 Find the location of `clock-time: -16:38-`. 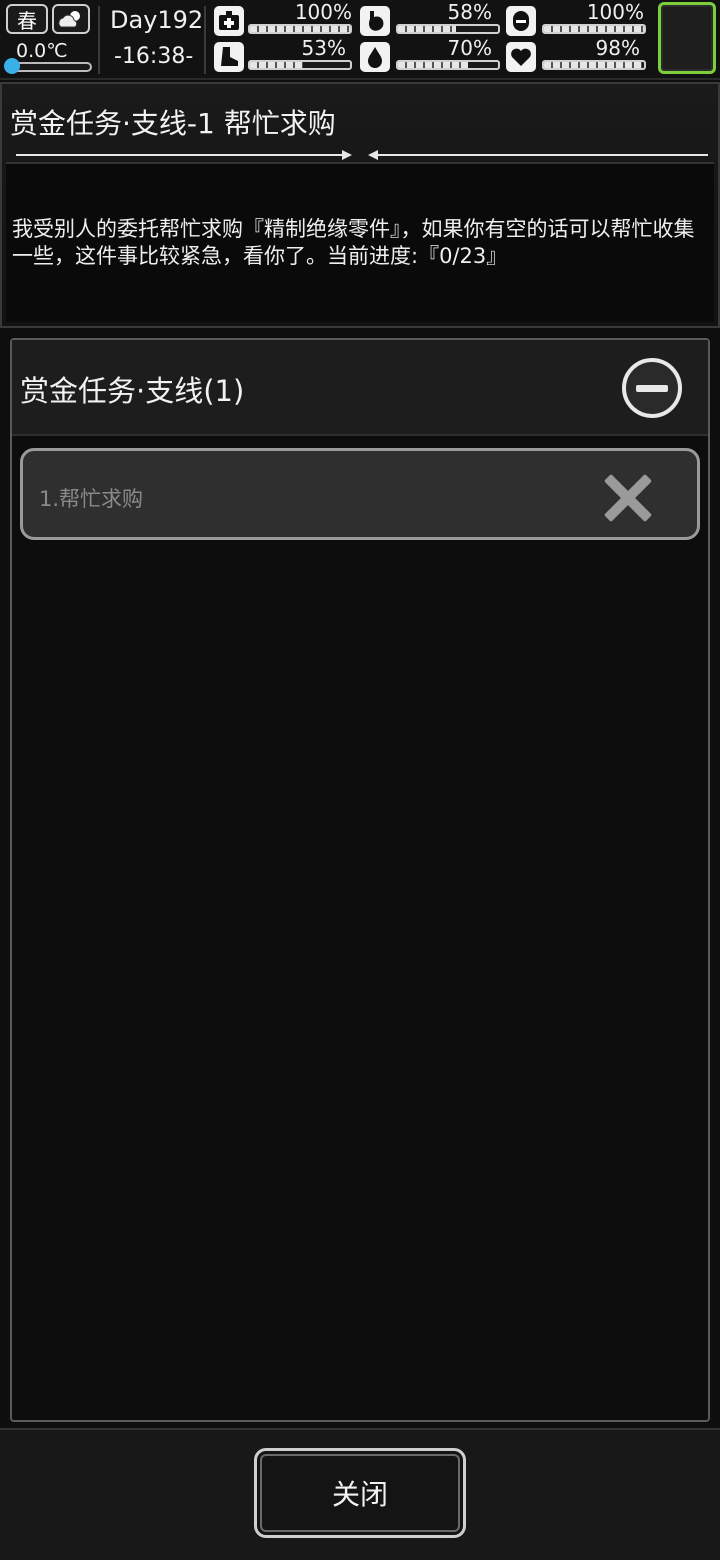

clock-time: -16:38- is located at coordinates (154, 56).